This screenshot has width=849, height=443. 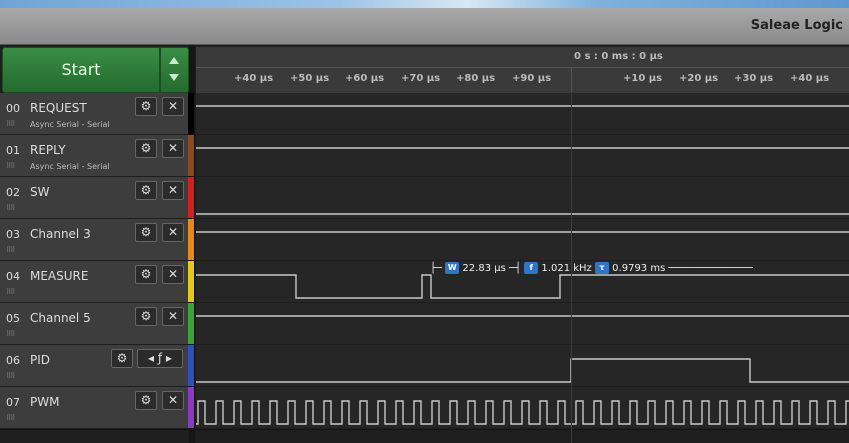 What do you see at coordinates (94, 407) in the screenshot?
I see `channel-label-panel: 07 ⠿⠿ PWM ⚙ ✕` at bounding box center [94, 407].